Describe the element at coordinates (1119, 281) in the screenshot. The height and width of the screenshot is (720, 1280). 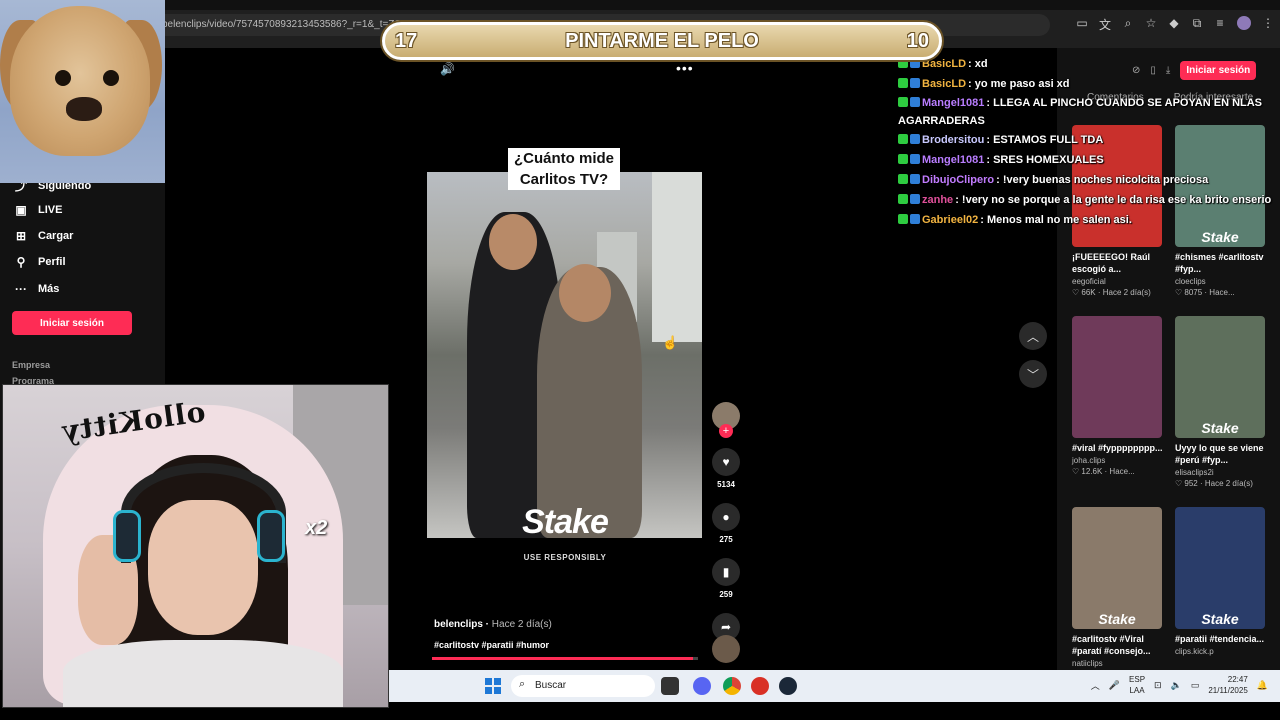
I see `card-author: eegoficial` at that location.